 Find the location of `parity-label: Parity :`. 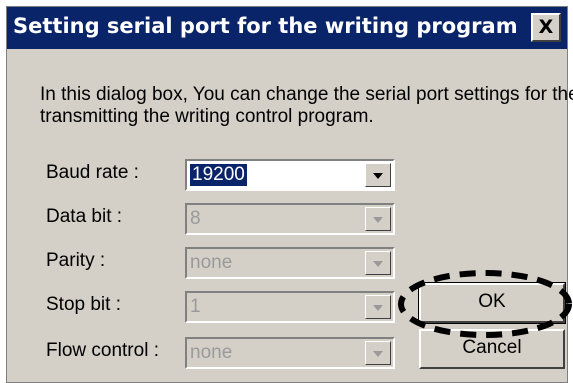

parity-label: Parity : is located at coordinates (76, 260).